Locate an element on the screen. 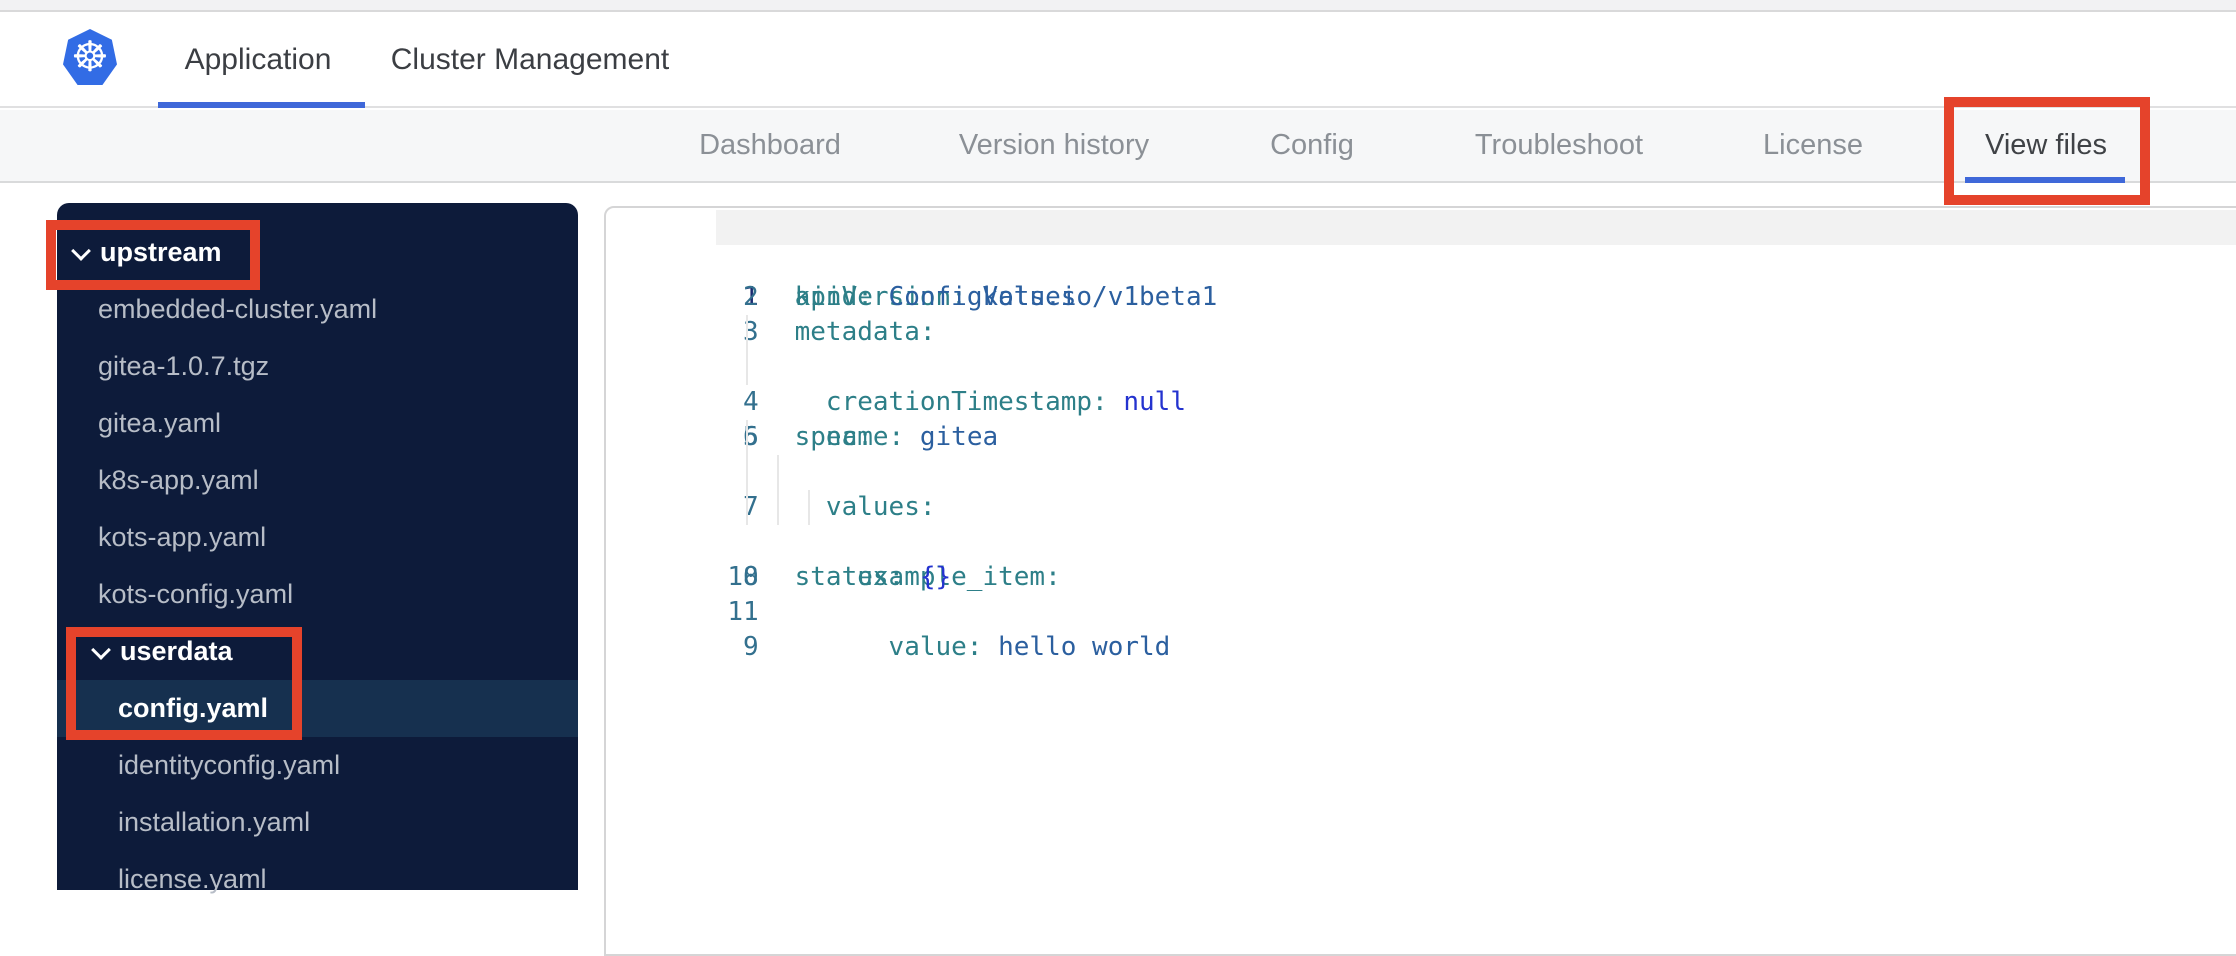 This screenshot has width=2236, height=956. sidebar-folder-userdata: userdata is located at coordinates (317, 651).